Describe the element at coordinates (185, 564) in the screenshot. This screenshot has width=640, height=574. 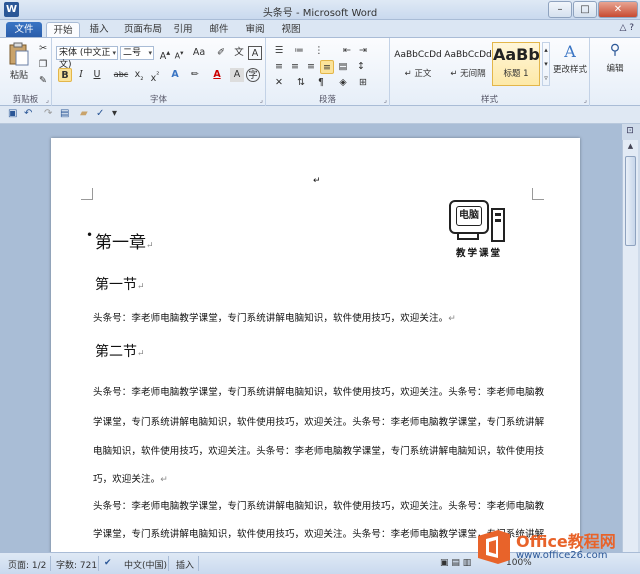
I see `insert-mode-indicator: 插入` at that location.